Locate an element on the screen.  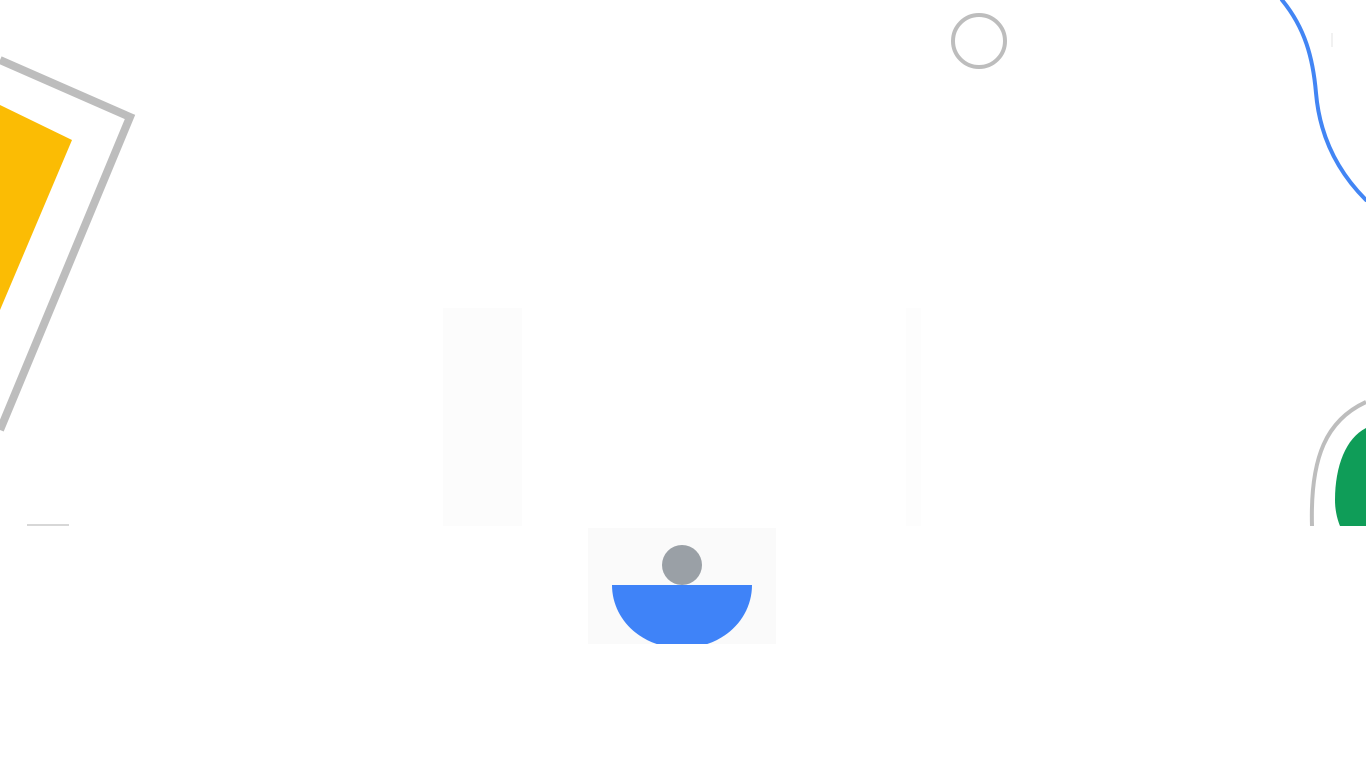
loading-placeholder-right is located at coordinates (913, 417).